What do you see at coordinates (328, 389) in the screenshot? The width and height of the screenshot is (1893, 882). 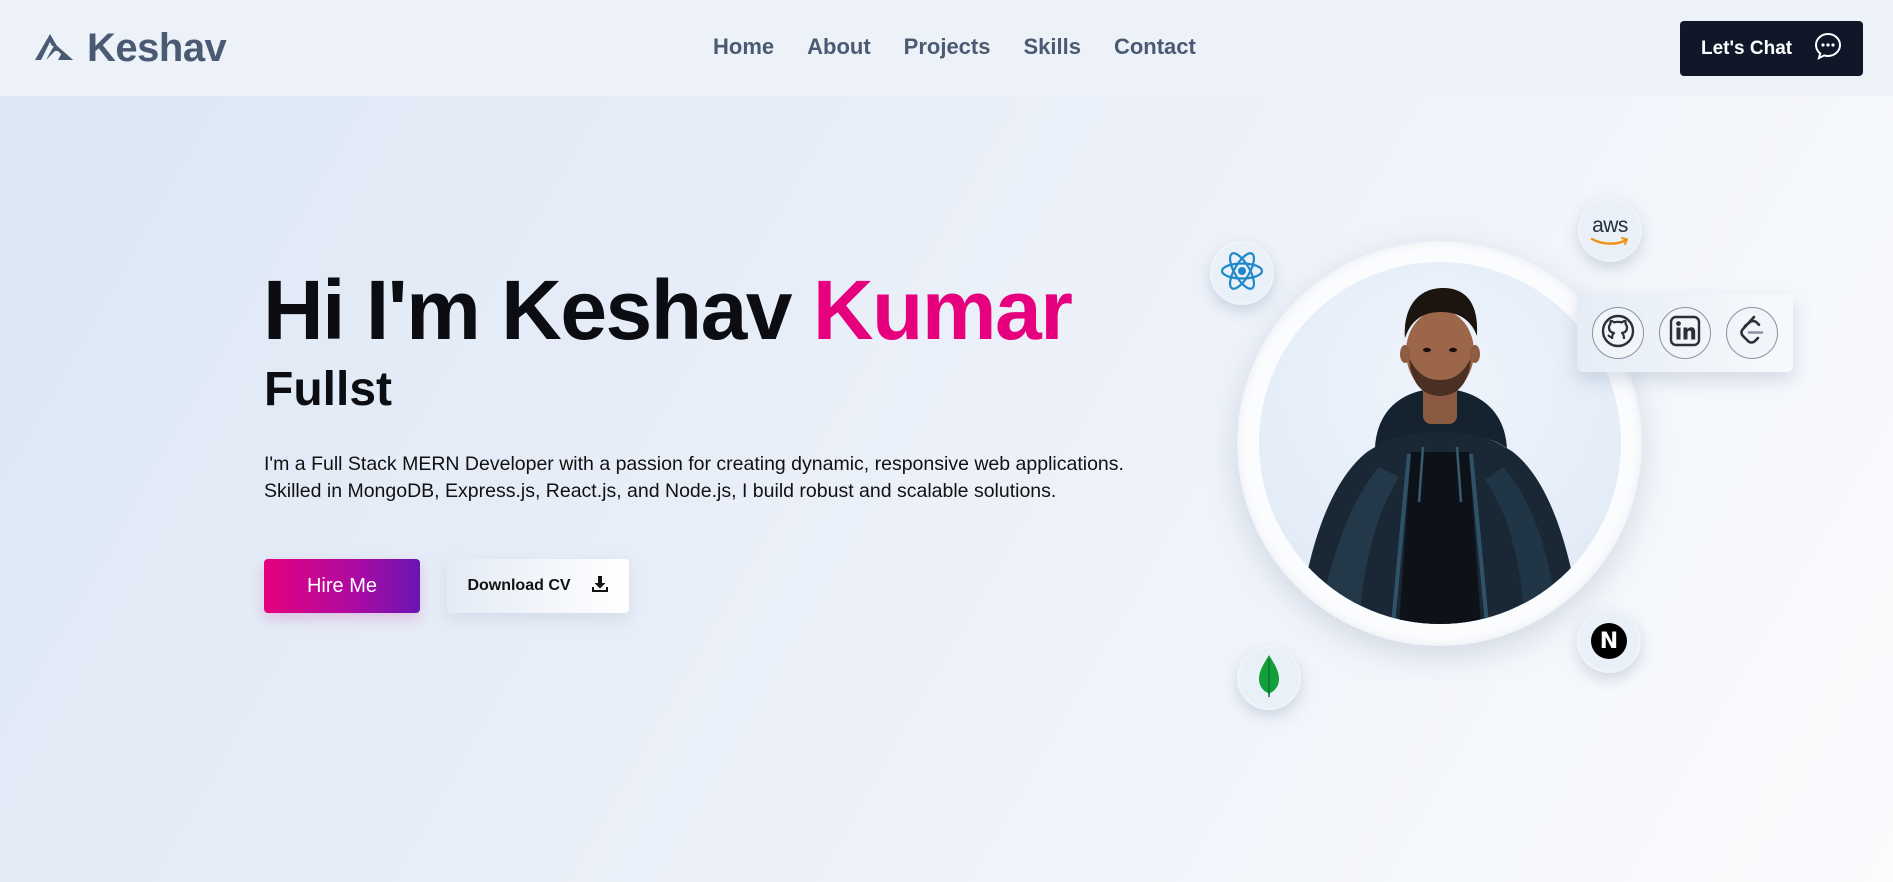 I see `hero-subtitle: Fullst` at bounding box center [328, 389].